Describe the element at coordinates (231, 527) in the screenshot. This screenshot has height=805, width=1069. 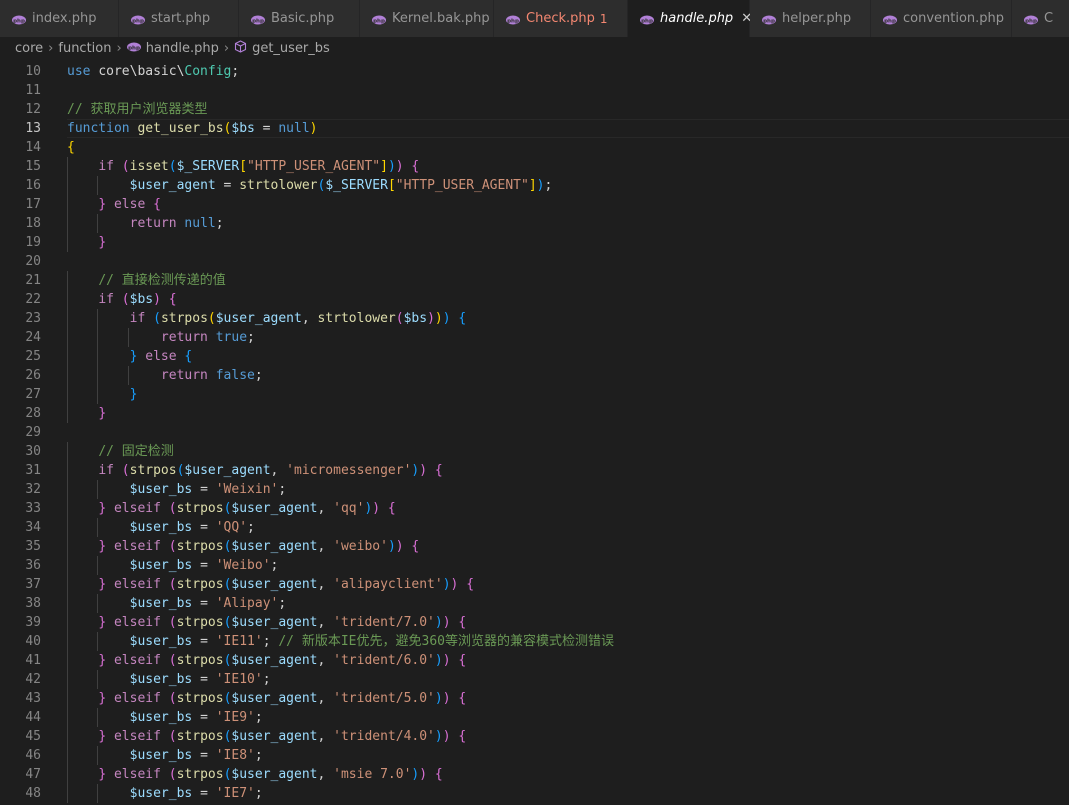
I see `code-token: 'QQ'` at that location.